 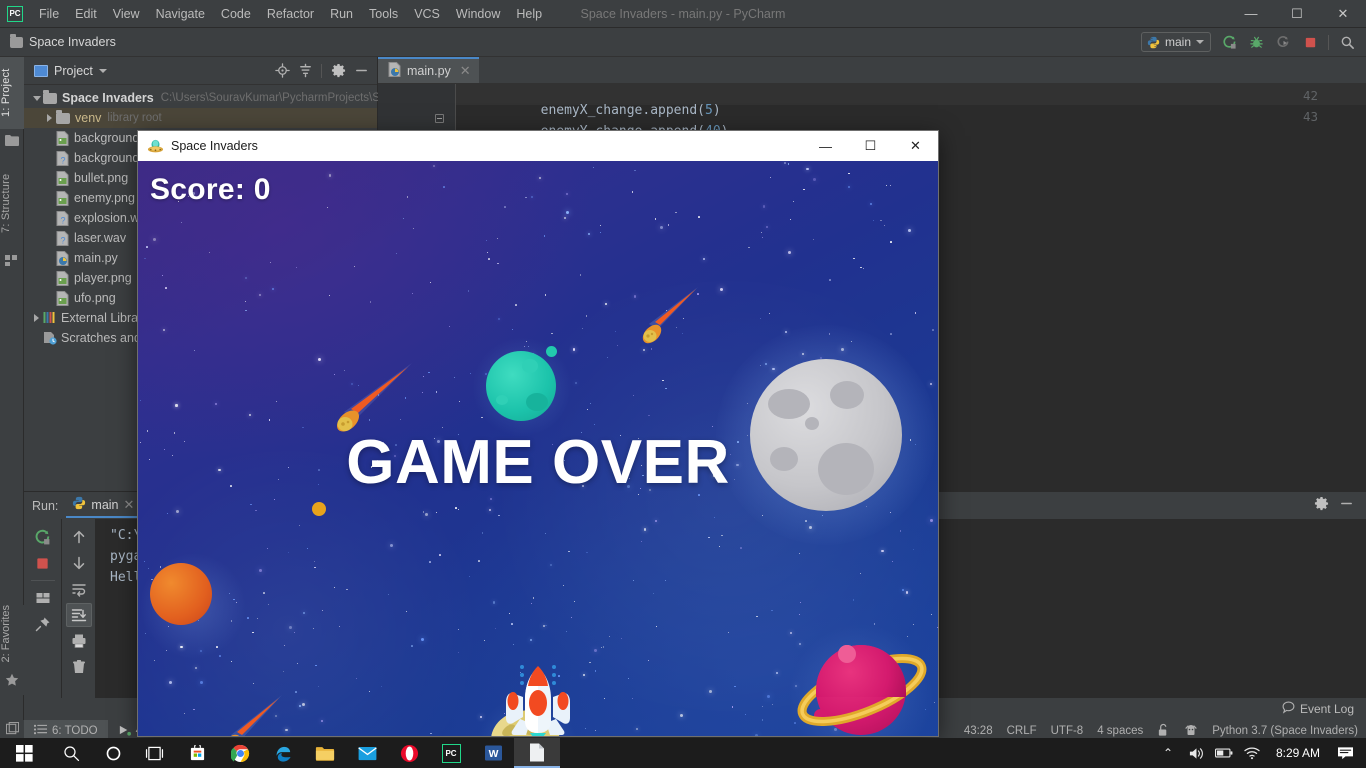 I want to click on pycharm-icon: PC, so click(x=451, y=753).